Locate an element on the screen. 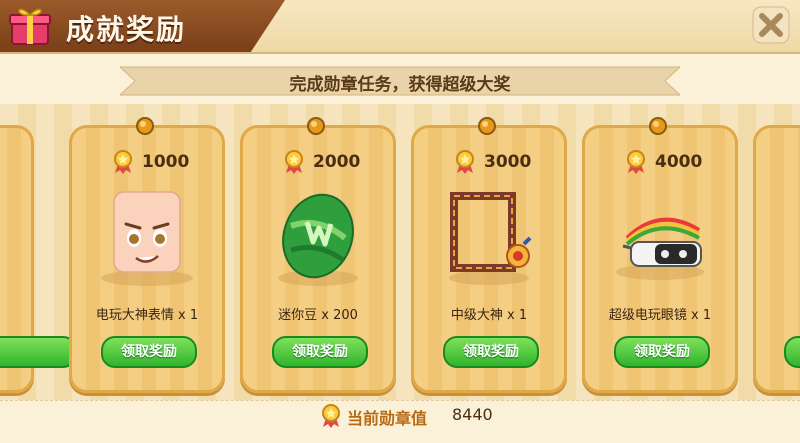 The height and width of the screenshot is (443, 800). face-expression-icon is located at coordinates (147, 238).